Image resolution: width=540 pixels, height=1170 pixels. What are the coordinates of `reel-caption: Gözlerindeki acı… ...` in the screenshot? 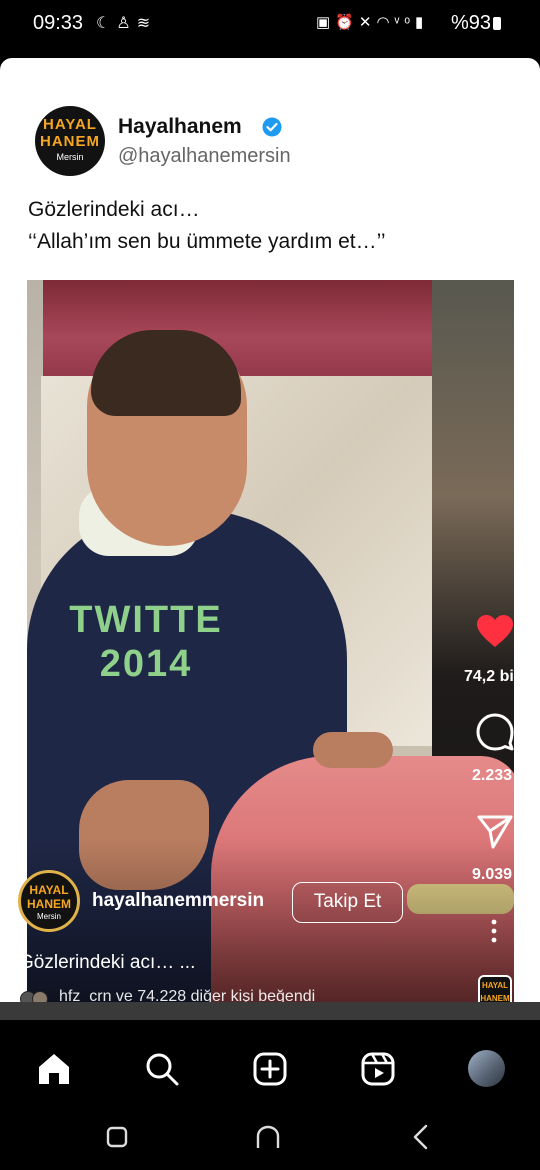 It's located at (107, 963).